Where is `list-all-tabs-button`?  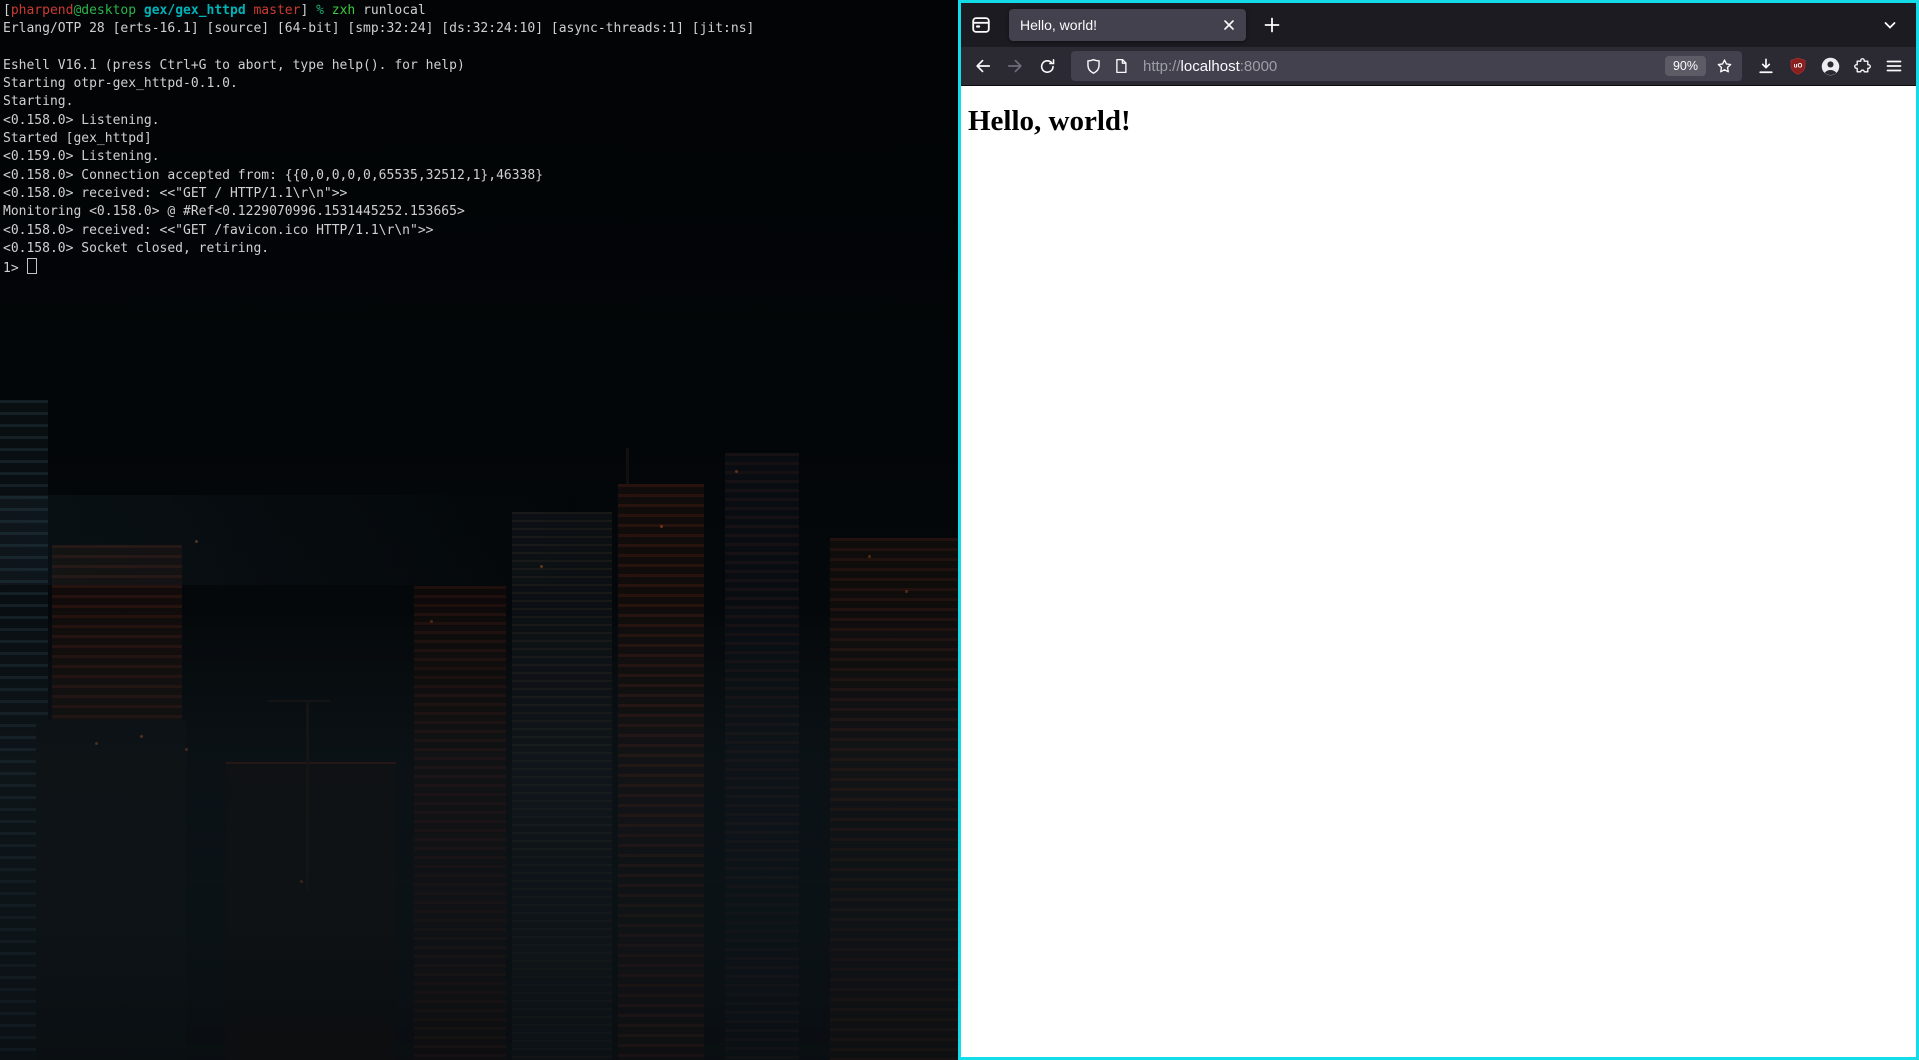
list-all-tabs-button is located at coordinates (1890, 25).